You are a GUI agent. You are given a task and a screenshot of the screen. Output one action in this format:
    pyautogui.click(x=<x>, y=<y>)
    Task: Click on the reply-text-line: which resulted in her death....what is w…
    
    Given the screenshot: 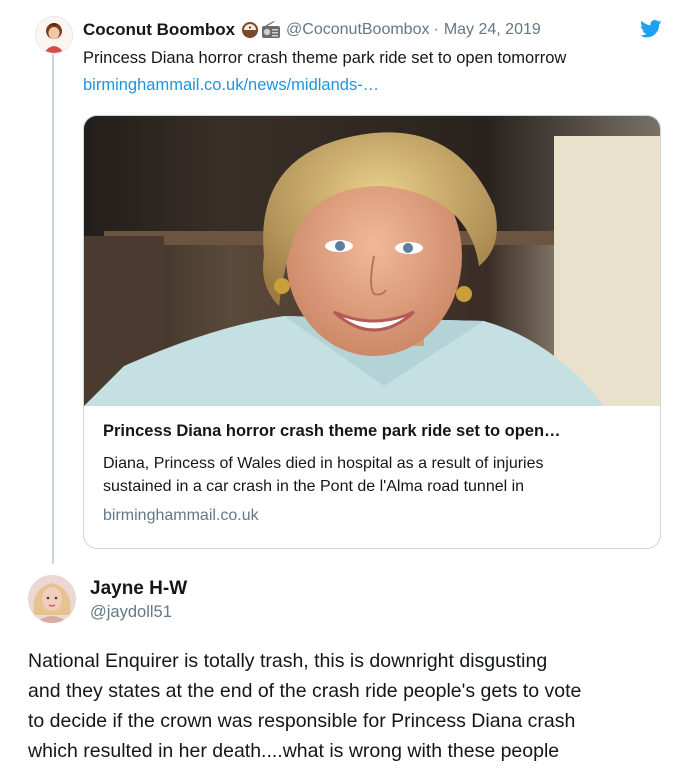 What is the action you would take?
    pyautogui.click(x=294, y=751)
    